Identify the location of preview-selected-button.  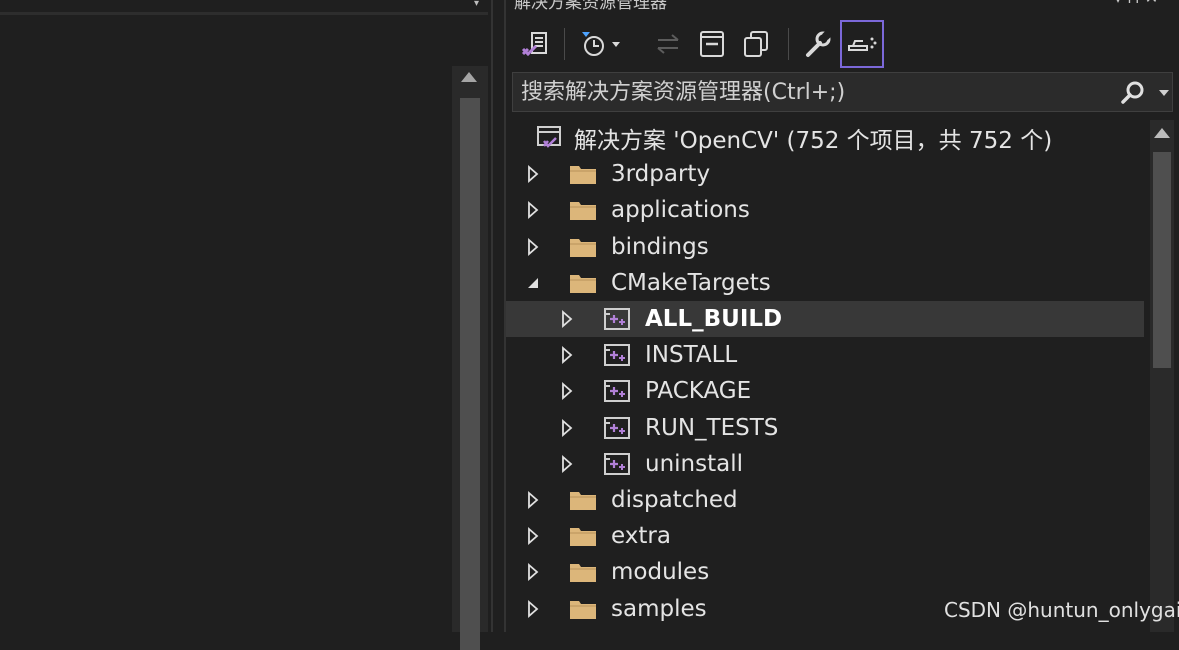
(862, 44).